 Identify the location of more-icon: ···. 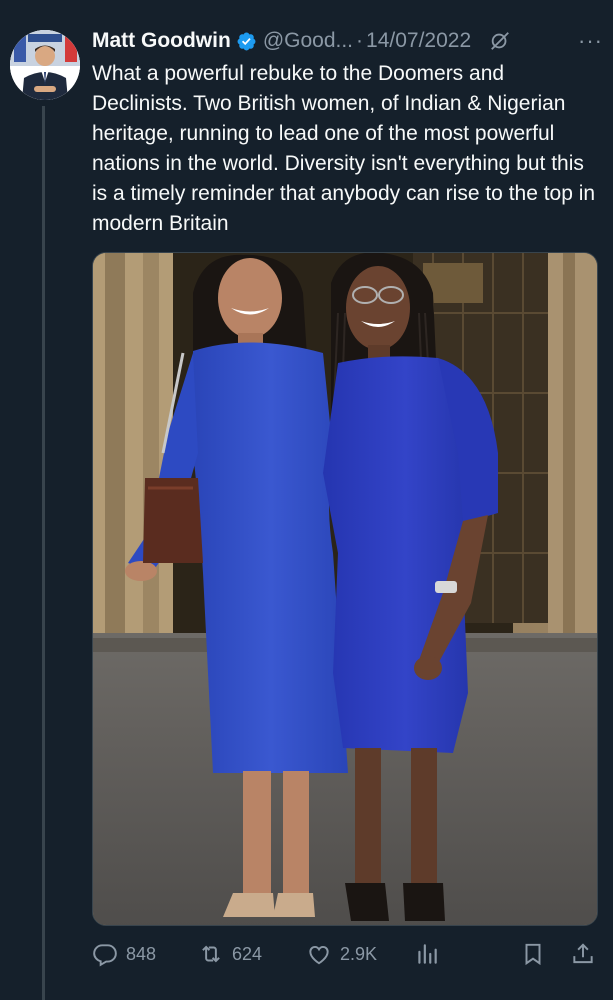
(590, 41).